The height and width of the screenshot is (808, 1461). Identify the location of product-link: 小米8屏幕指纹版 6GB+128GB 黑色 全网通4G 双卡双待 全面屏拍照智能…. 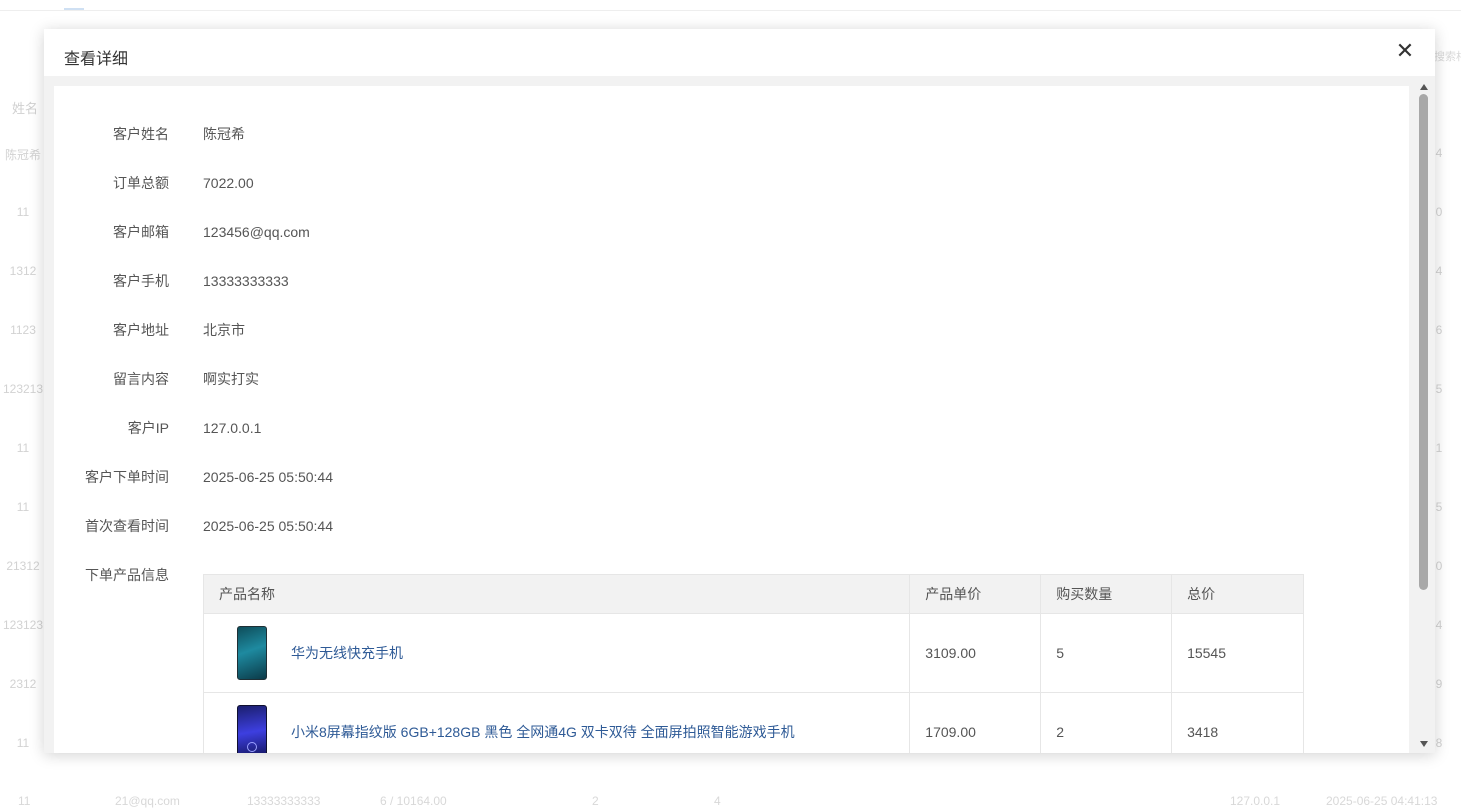
(543, 732).